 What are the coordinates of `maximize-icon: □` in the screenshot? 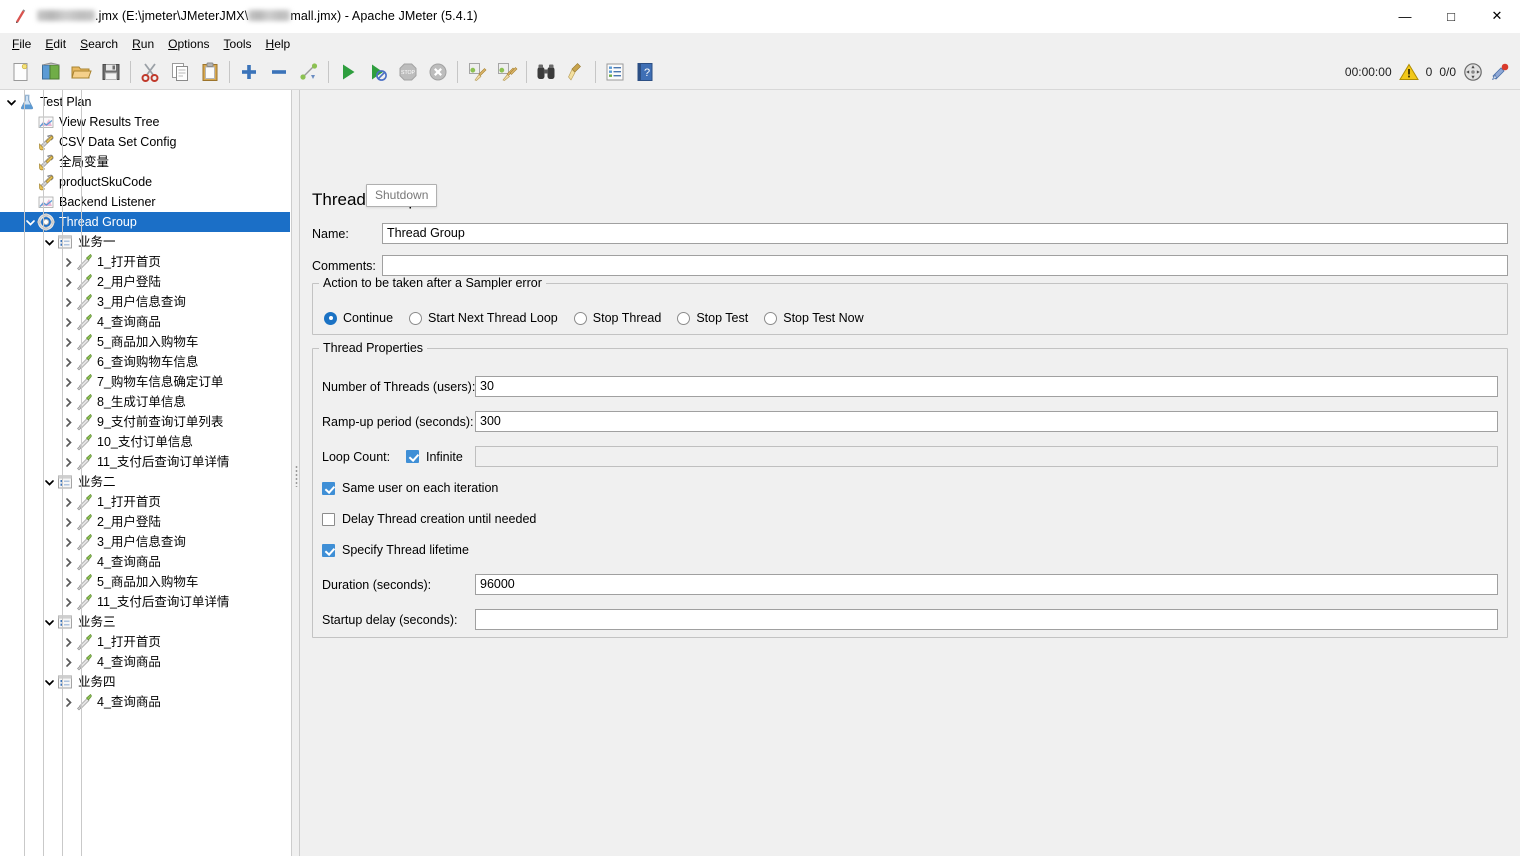 It's located at (1451, 16).